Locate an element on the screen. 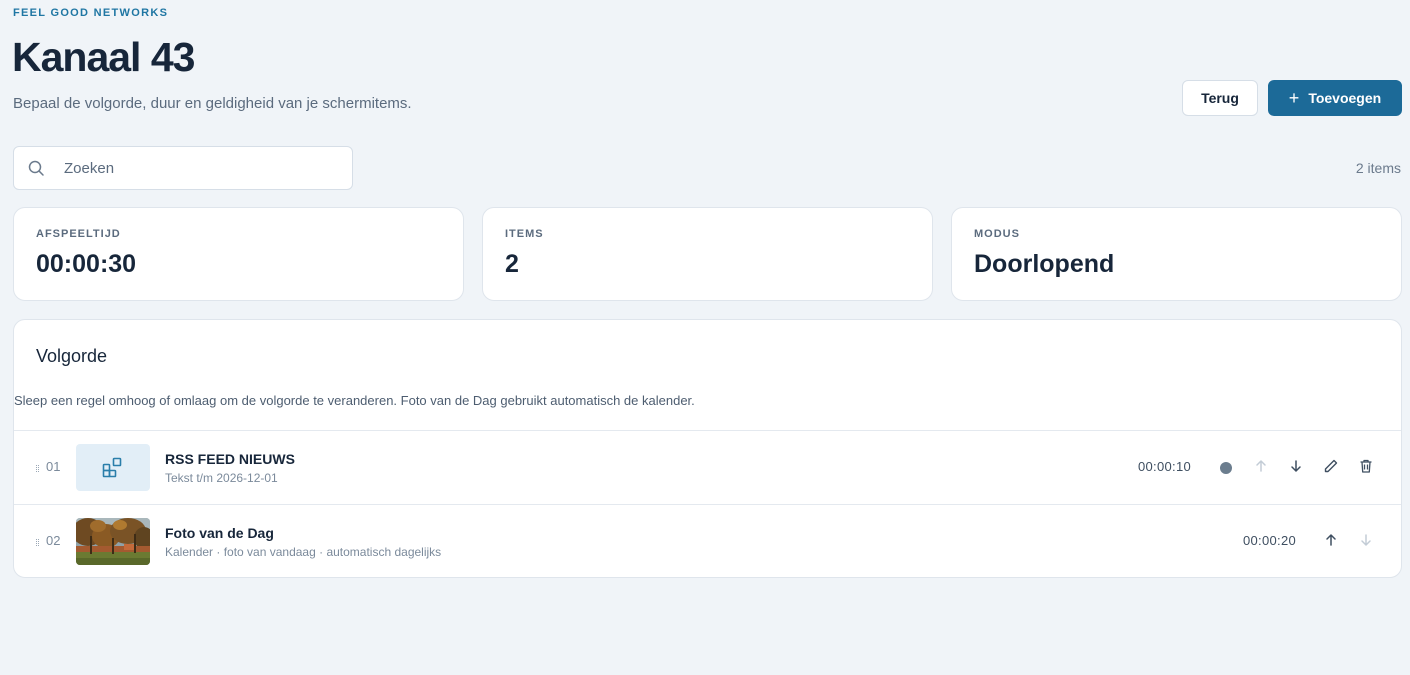 This screenshot has height=675, width=1410. item-count: 2 items is located at coordinates (1378, 168).